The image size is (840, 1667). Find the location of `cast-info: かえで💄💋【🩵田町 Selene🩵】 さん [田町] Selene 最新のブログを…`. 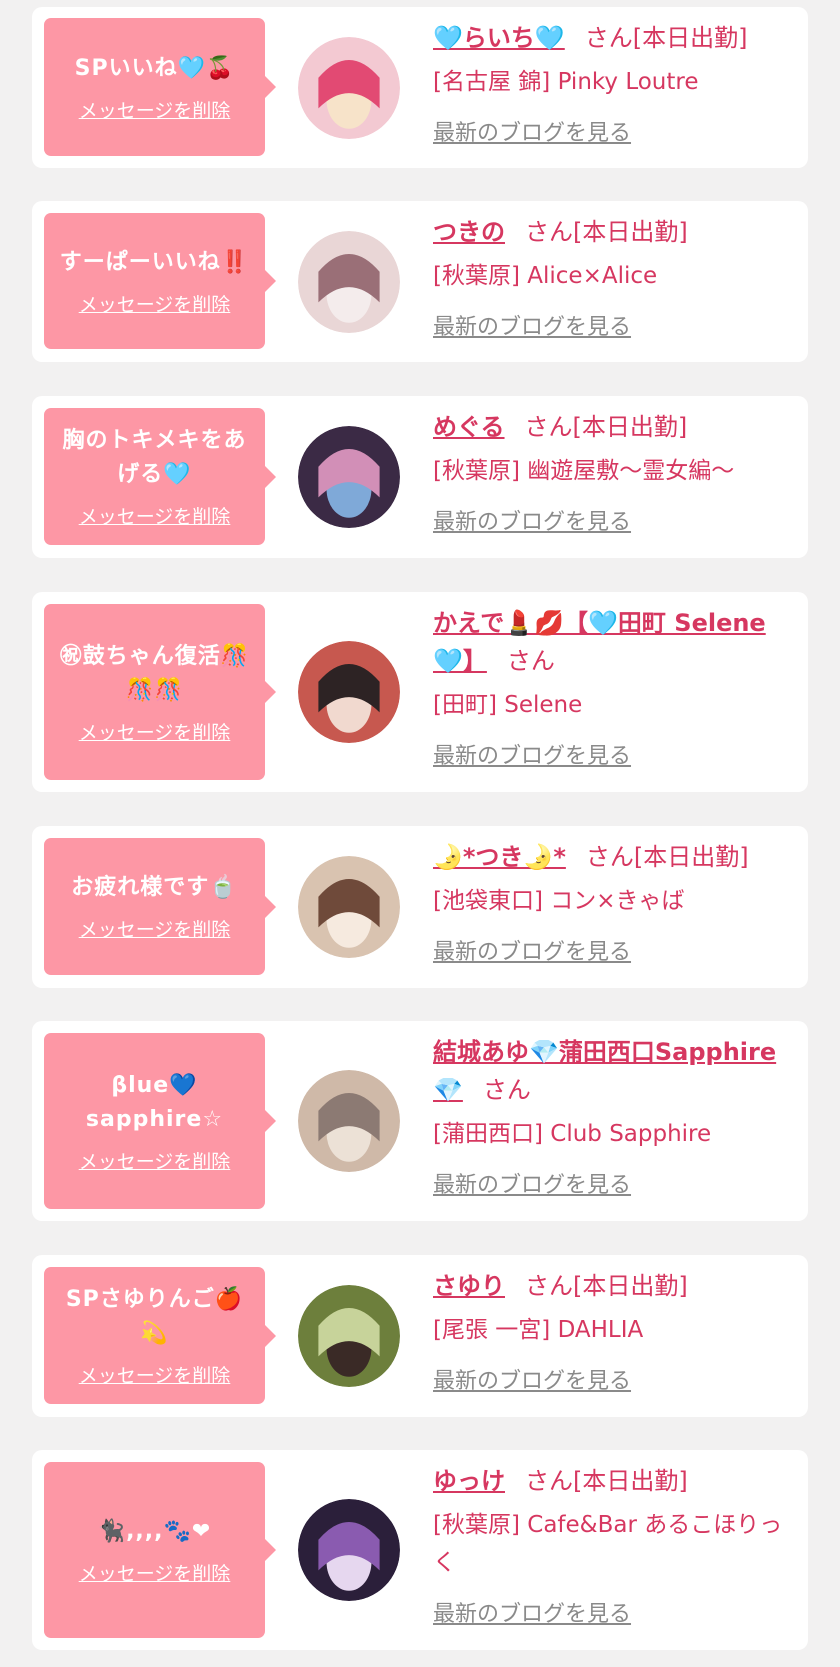

cast-info: かえで💄💋【🩵田町 Selene🩵】 さん [田町] Selene 最新のブログを… is located at coordinates (610, 687).